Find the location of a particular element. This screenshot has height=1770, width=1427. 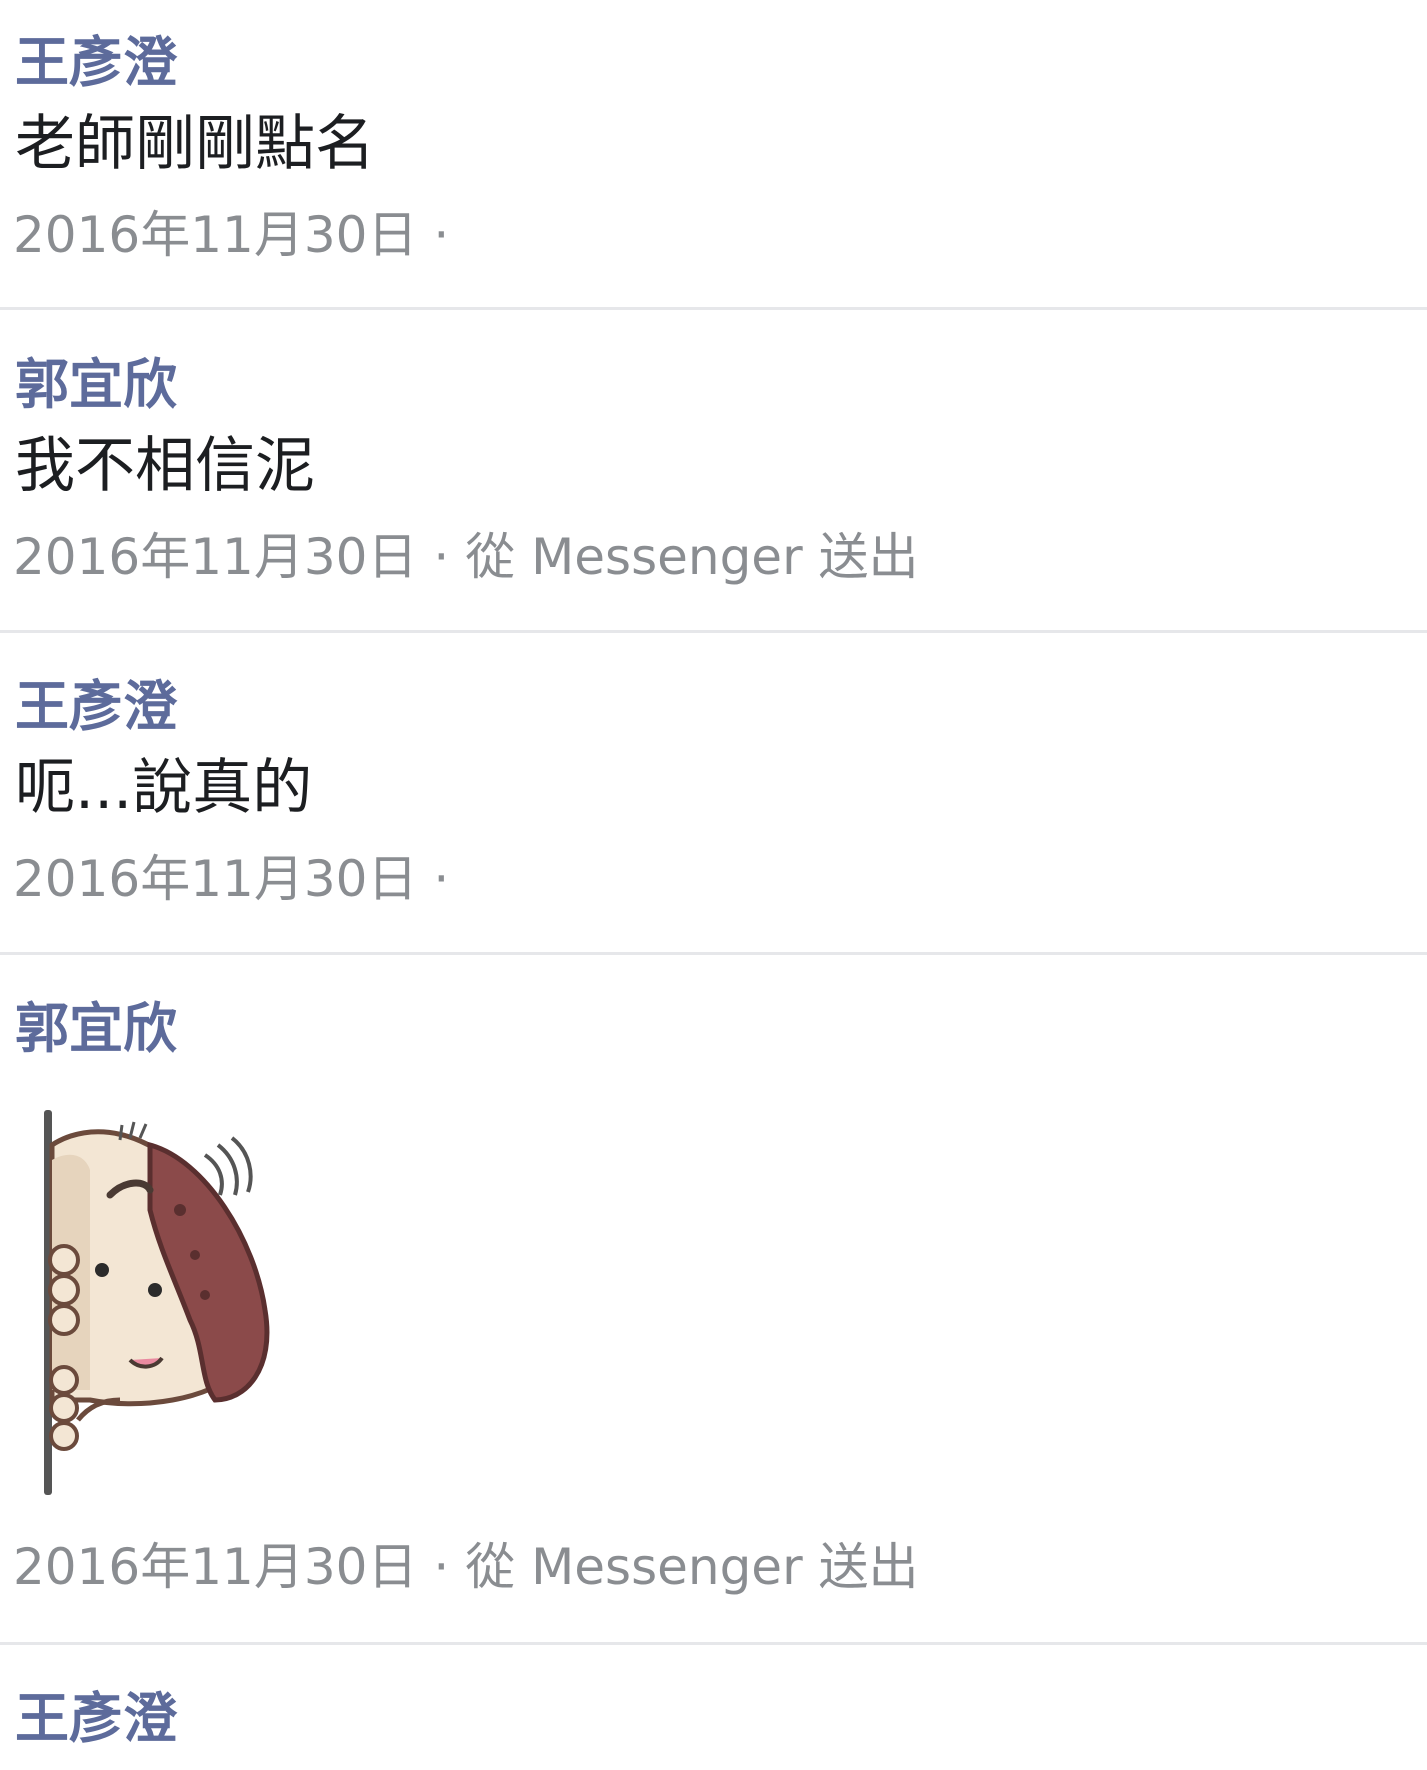

message-text: 老師剛剛點名 is located at coordinates (195, 144).